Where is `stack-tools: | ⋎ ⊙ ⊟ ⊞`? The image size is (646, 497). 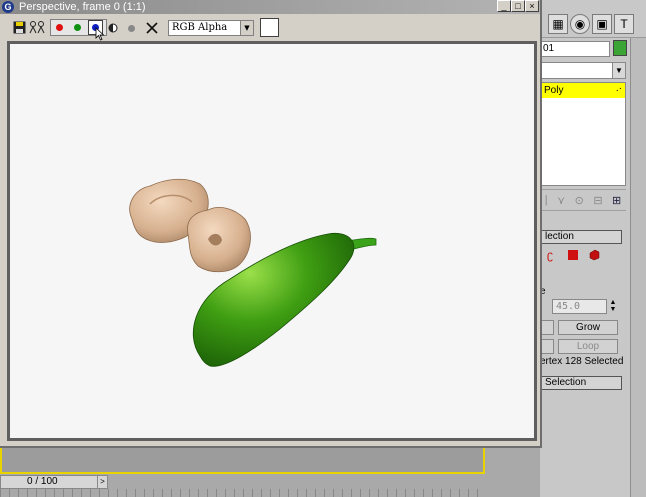 stack-tools: | ⋎ ⊙ ⊟ ⊞ is located at coordinates (583, 200).